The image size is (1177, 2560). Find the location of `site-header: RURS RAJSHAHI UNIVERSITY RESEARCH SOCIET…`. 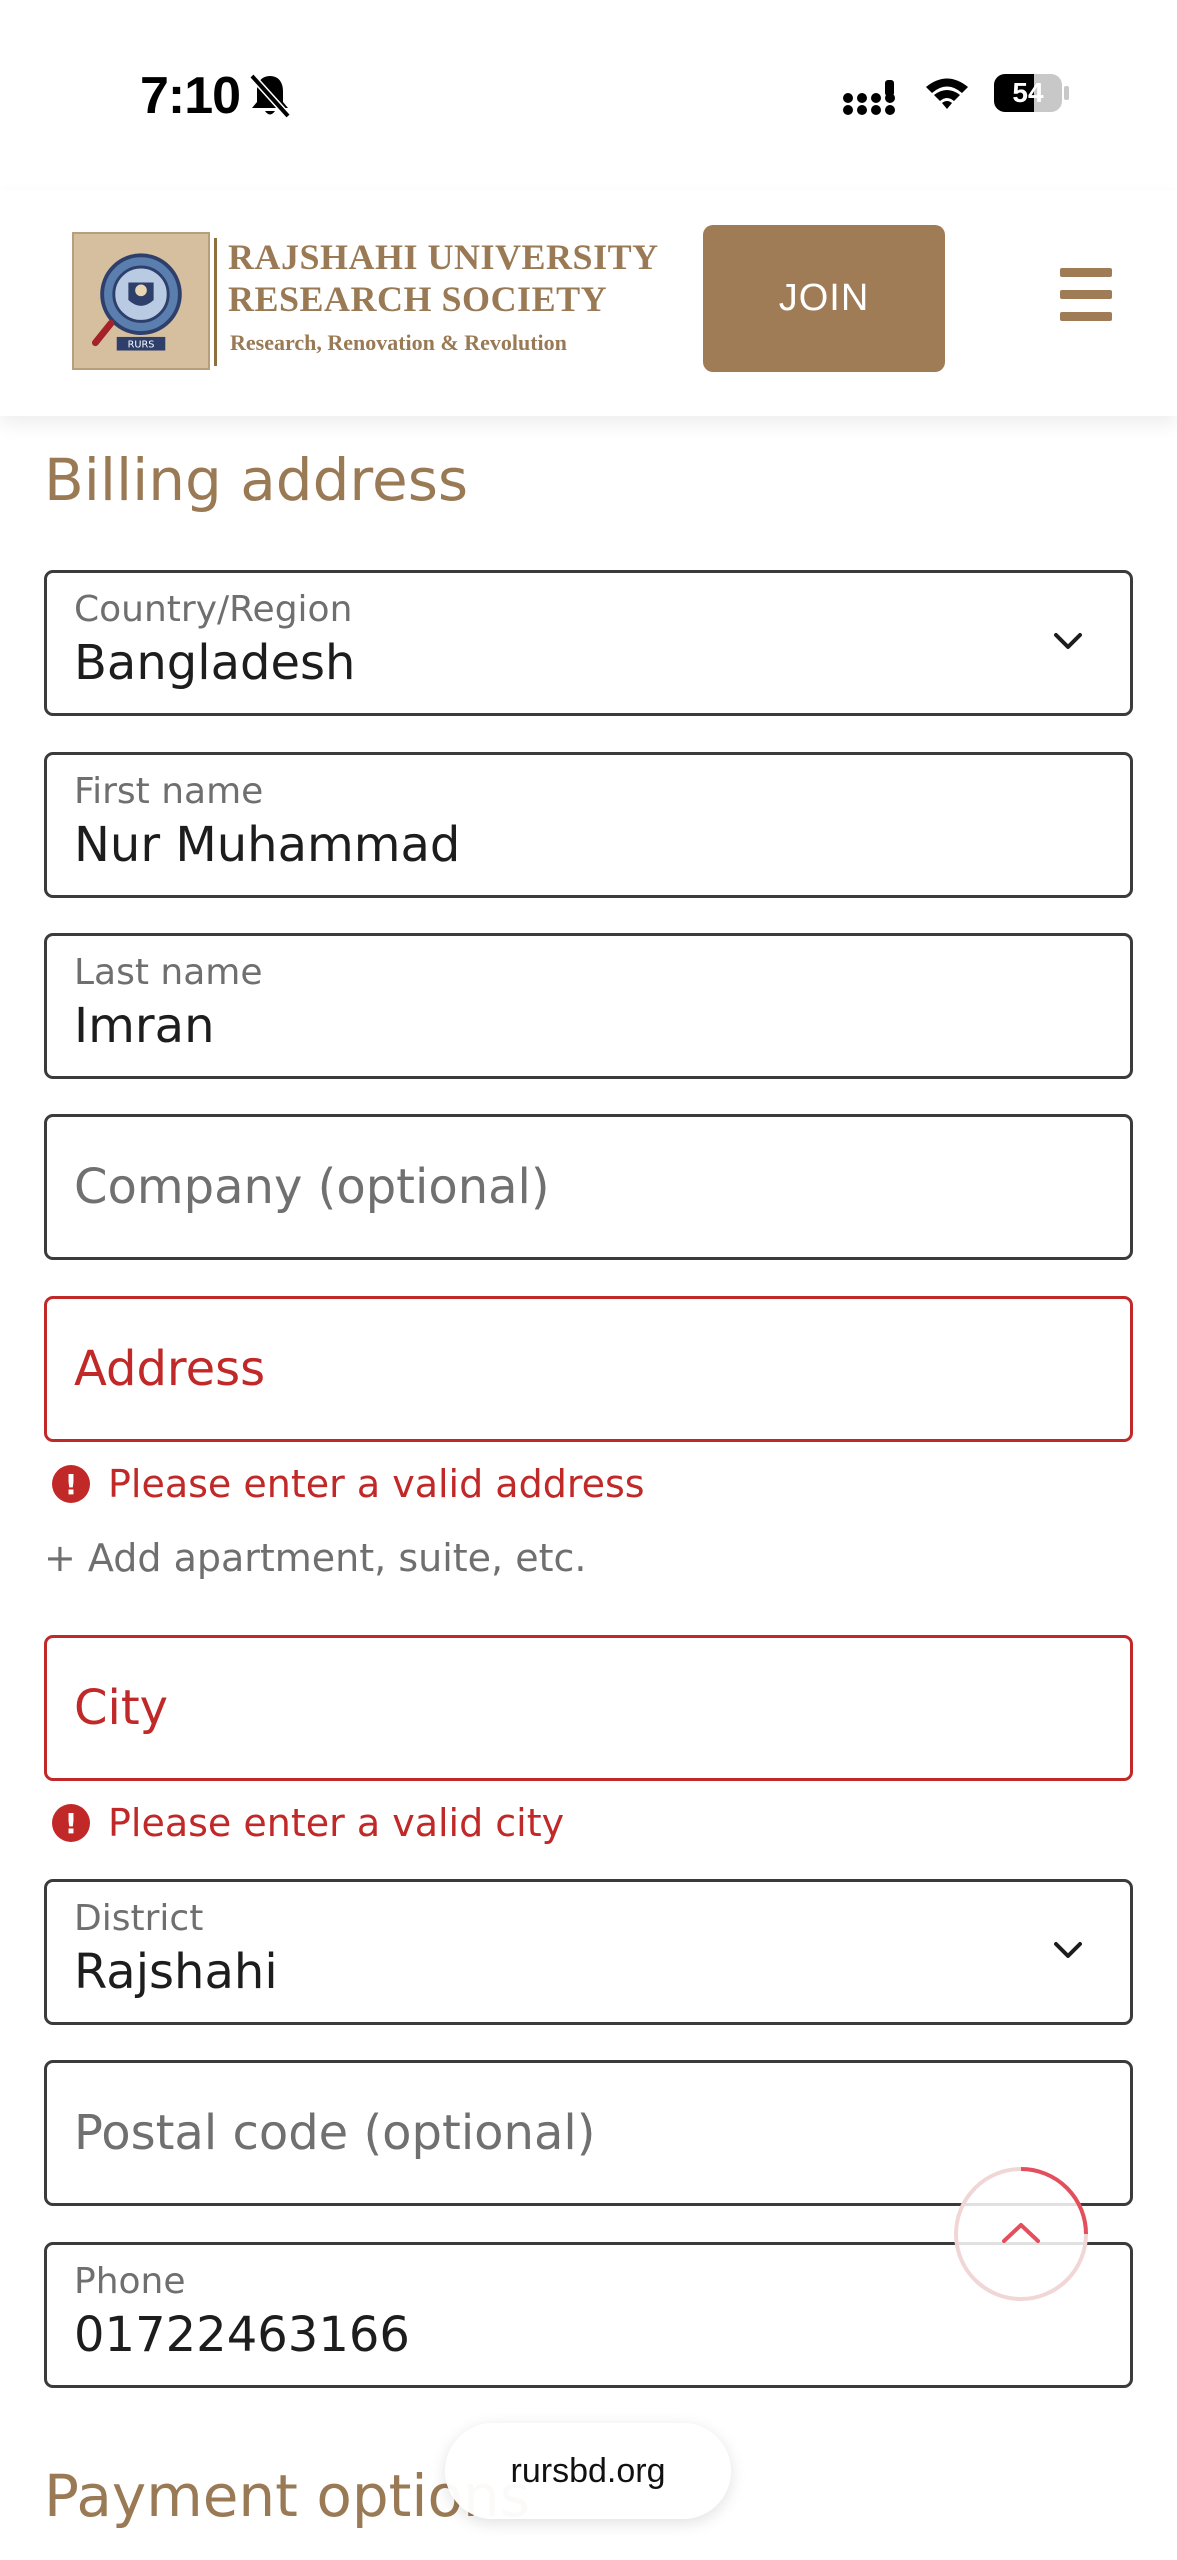

site-header: RURS RAJSHAHI UNIVERSITY RESEARCH SOCIET… is located at coordinates (588, 303).